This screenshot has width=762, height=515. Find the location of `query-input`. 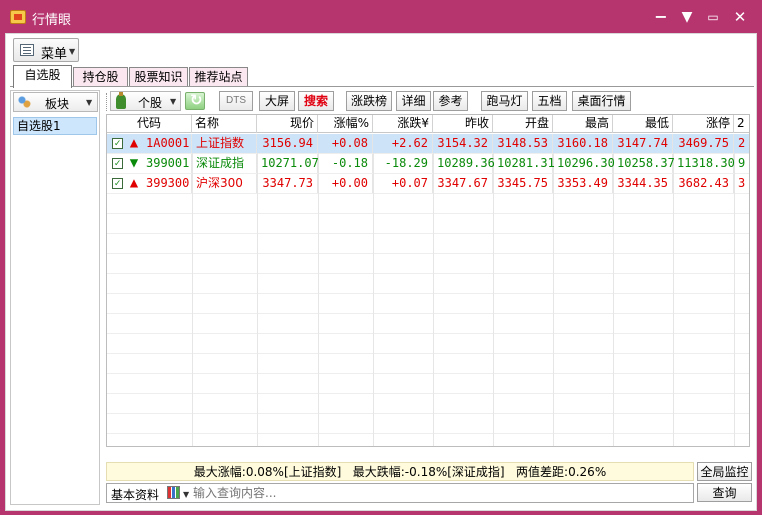

query-input is located at coordinates (433, 493).